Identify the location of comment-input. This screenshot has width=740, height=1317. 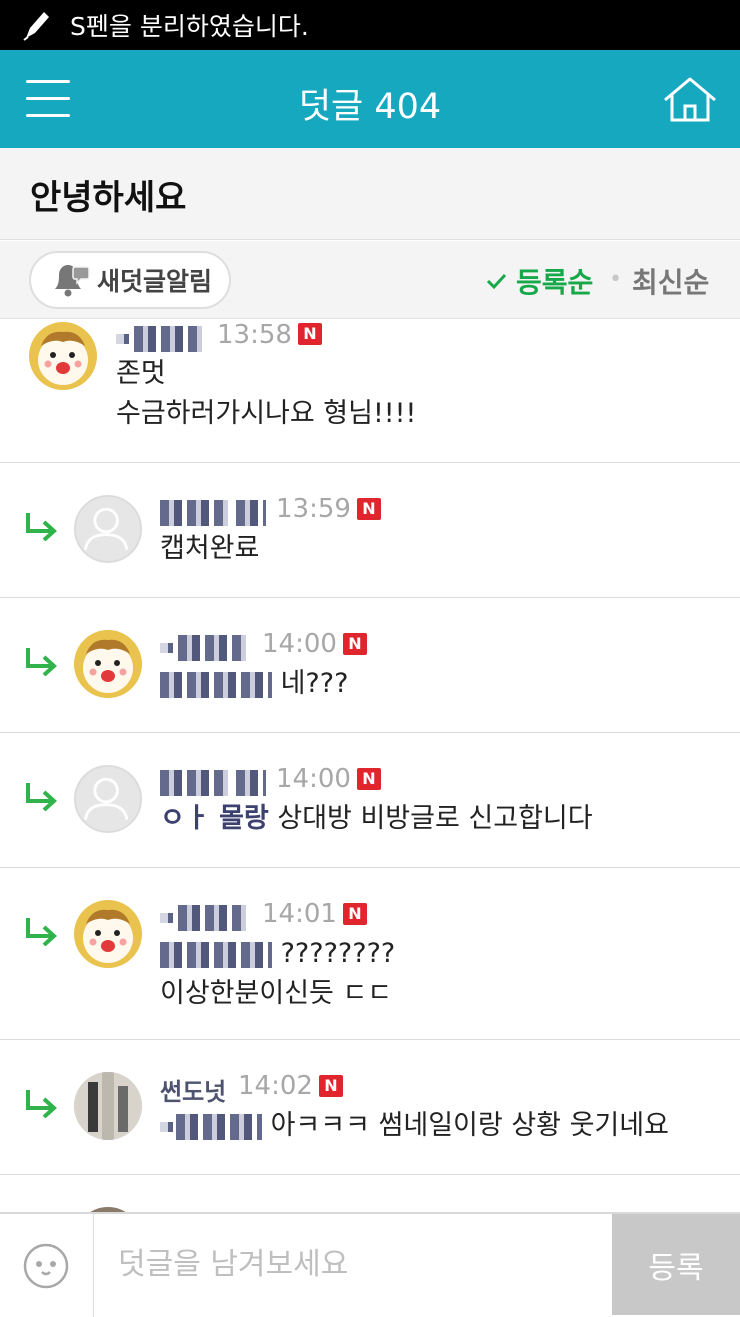
(353, 1264).